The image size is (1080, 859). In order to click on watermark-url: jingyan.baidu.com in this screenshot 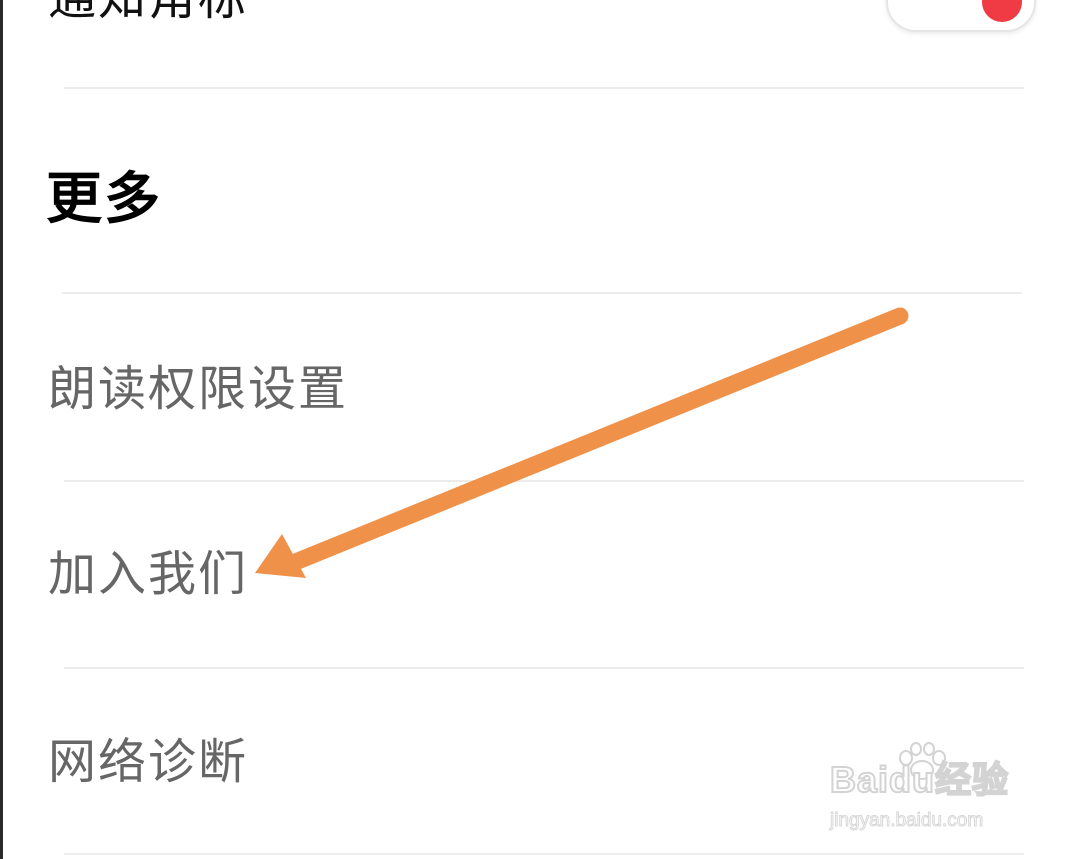, I will do `click(906, 821)`.